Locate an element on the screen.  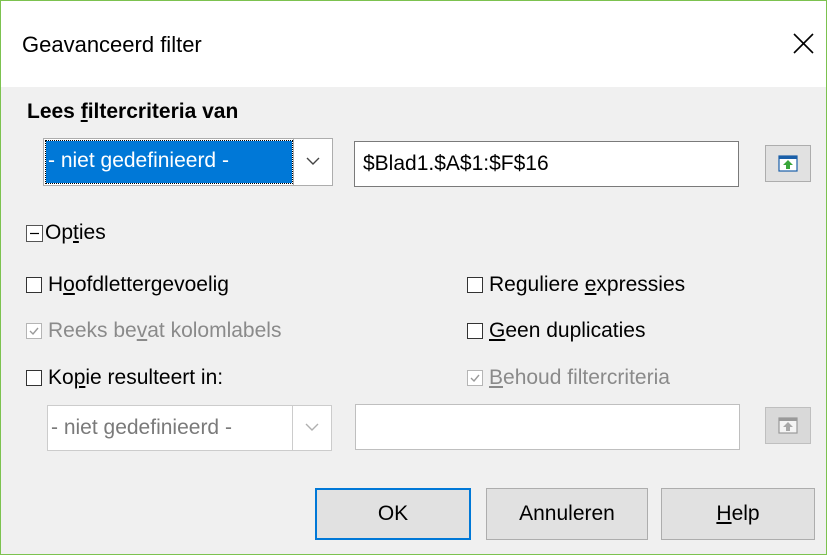
regex-checkbox: Reguliere expressies is located at coordinates (576, 285).